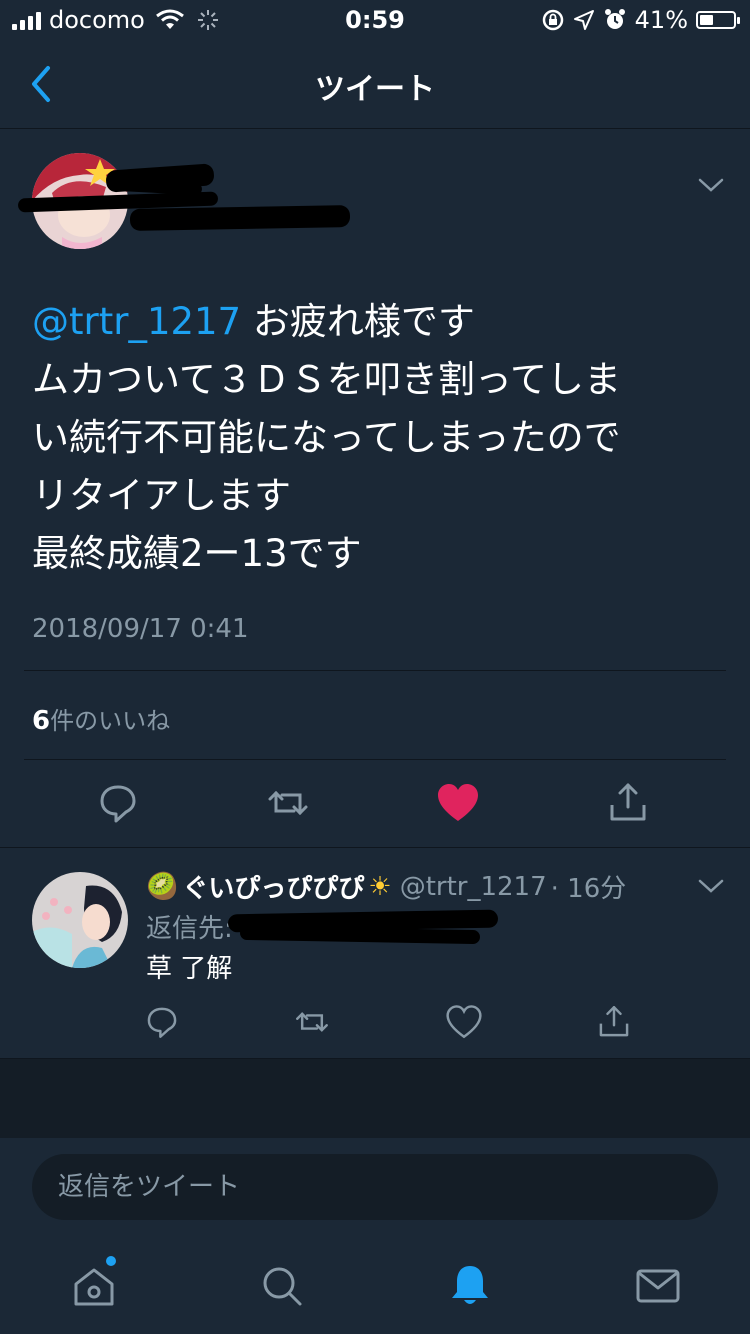 This screenshot has height=1334, width=750. I want to click on status-bar: docomo 0:59 41%, so click(375, 21).